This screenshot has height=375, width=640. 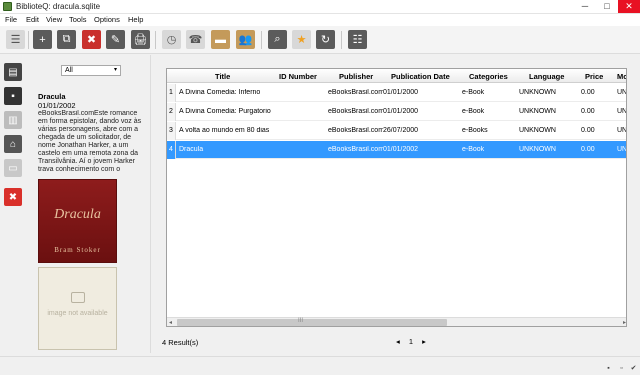 What do you see at coordinates (621, 368) in the screenshot?
I see `document-icon: ▫` at bounding box center [621, 368].